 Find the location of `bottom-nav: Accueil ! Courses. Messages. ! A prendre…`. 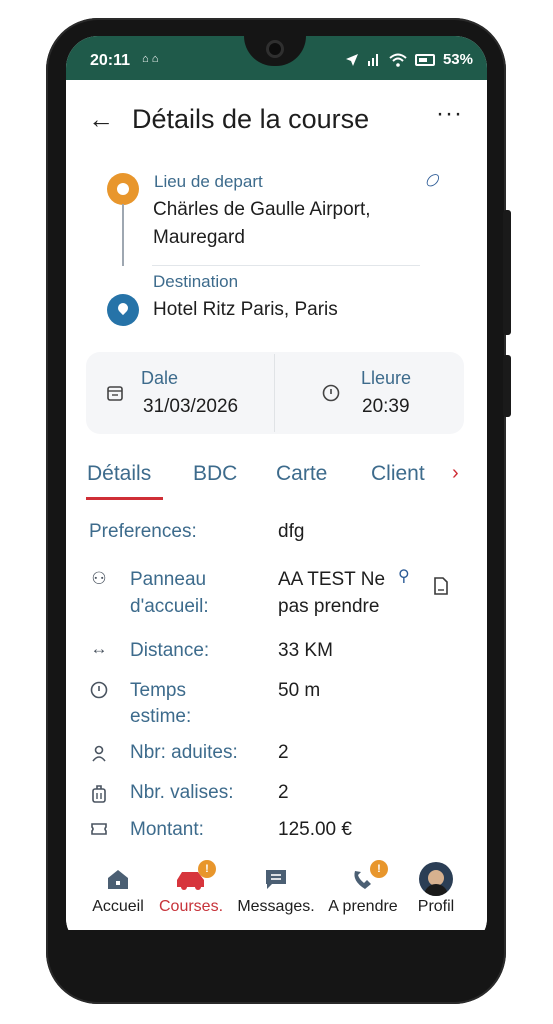

bottom-nav: Accueil ! Courses. Messages. ! A prendre… is located at coordinates (276, 888).